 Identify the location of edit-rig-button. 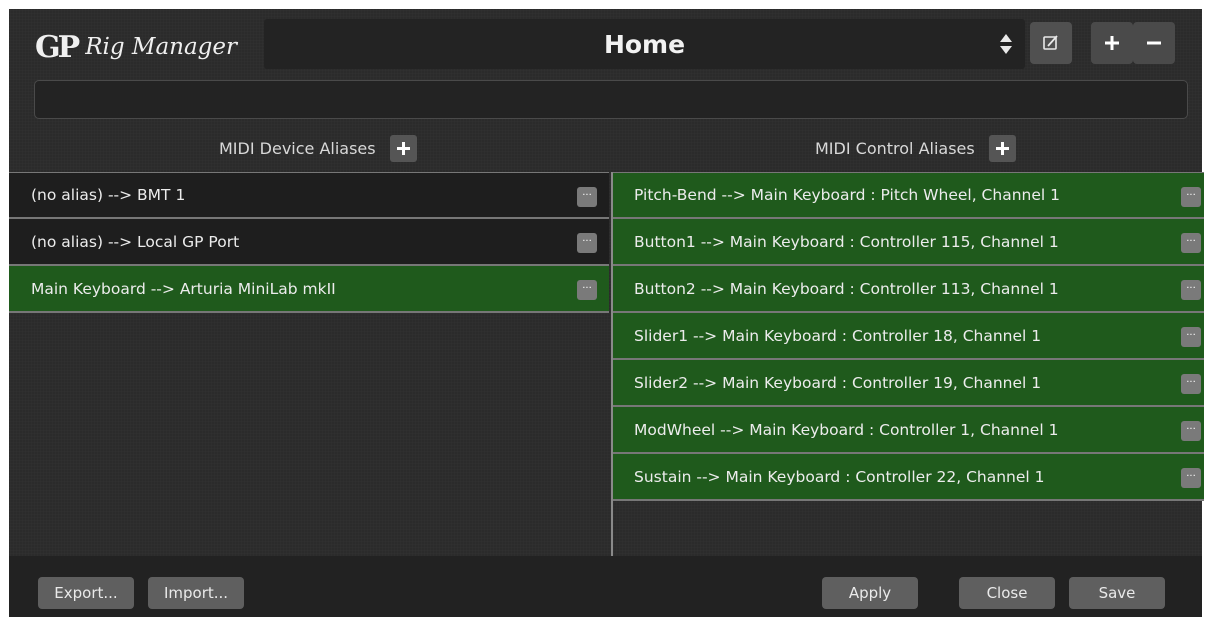
(1051, 43).